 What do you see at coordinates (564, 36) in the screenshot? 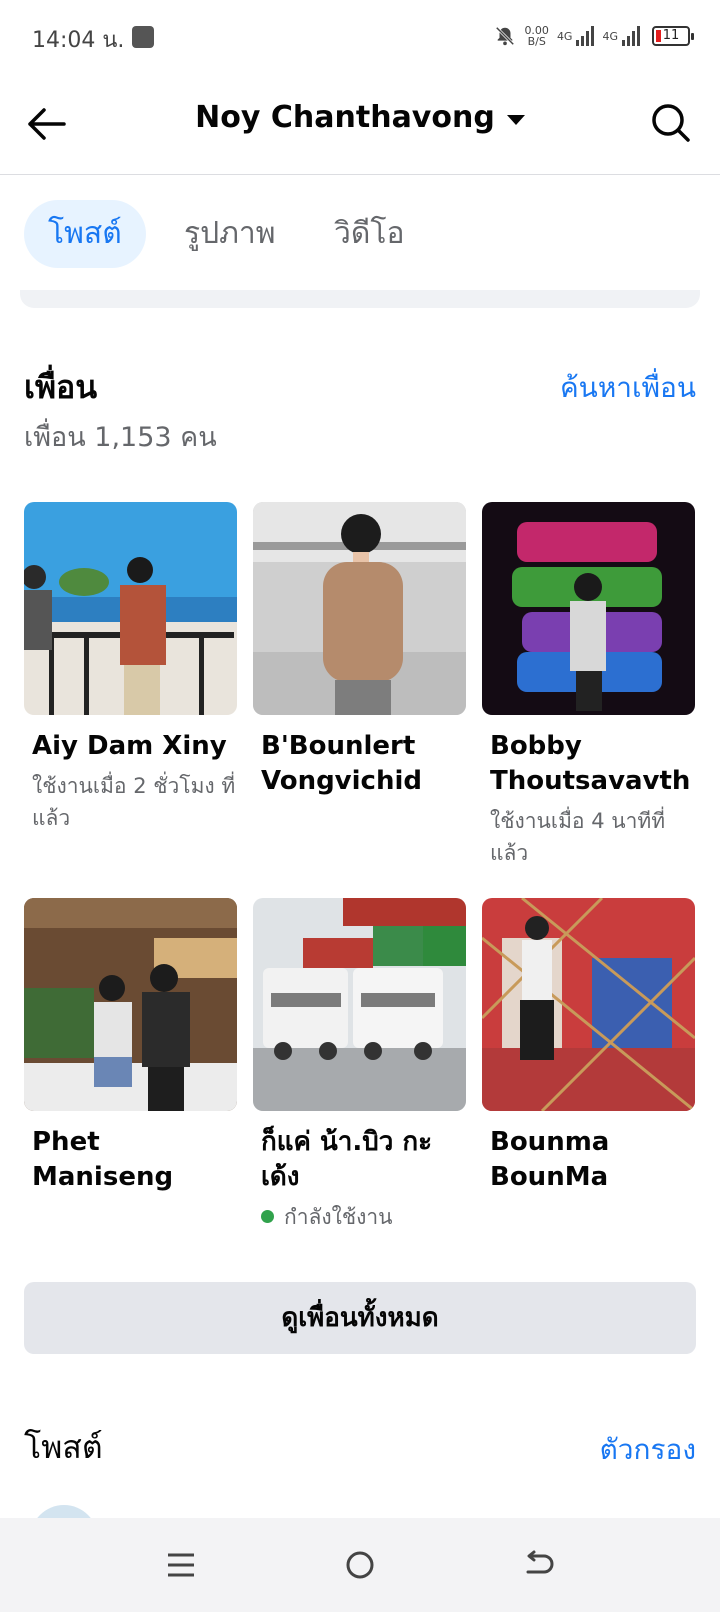
I see `network-type-1: 4G` at bounding box center [564, 36].